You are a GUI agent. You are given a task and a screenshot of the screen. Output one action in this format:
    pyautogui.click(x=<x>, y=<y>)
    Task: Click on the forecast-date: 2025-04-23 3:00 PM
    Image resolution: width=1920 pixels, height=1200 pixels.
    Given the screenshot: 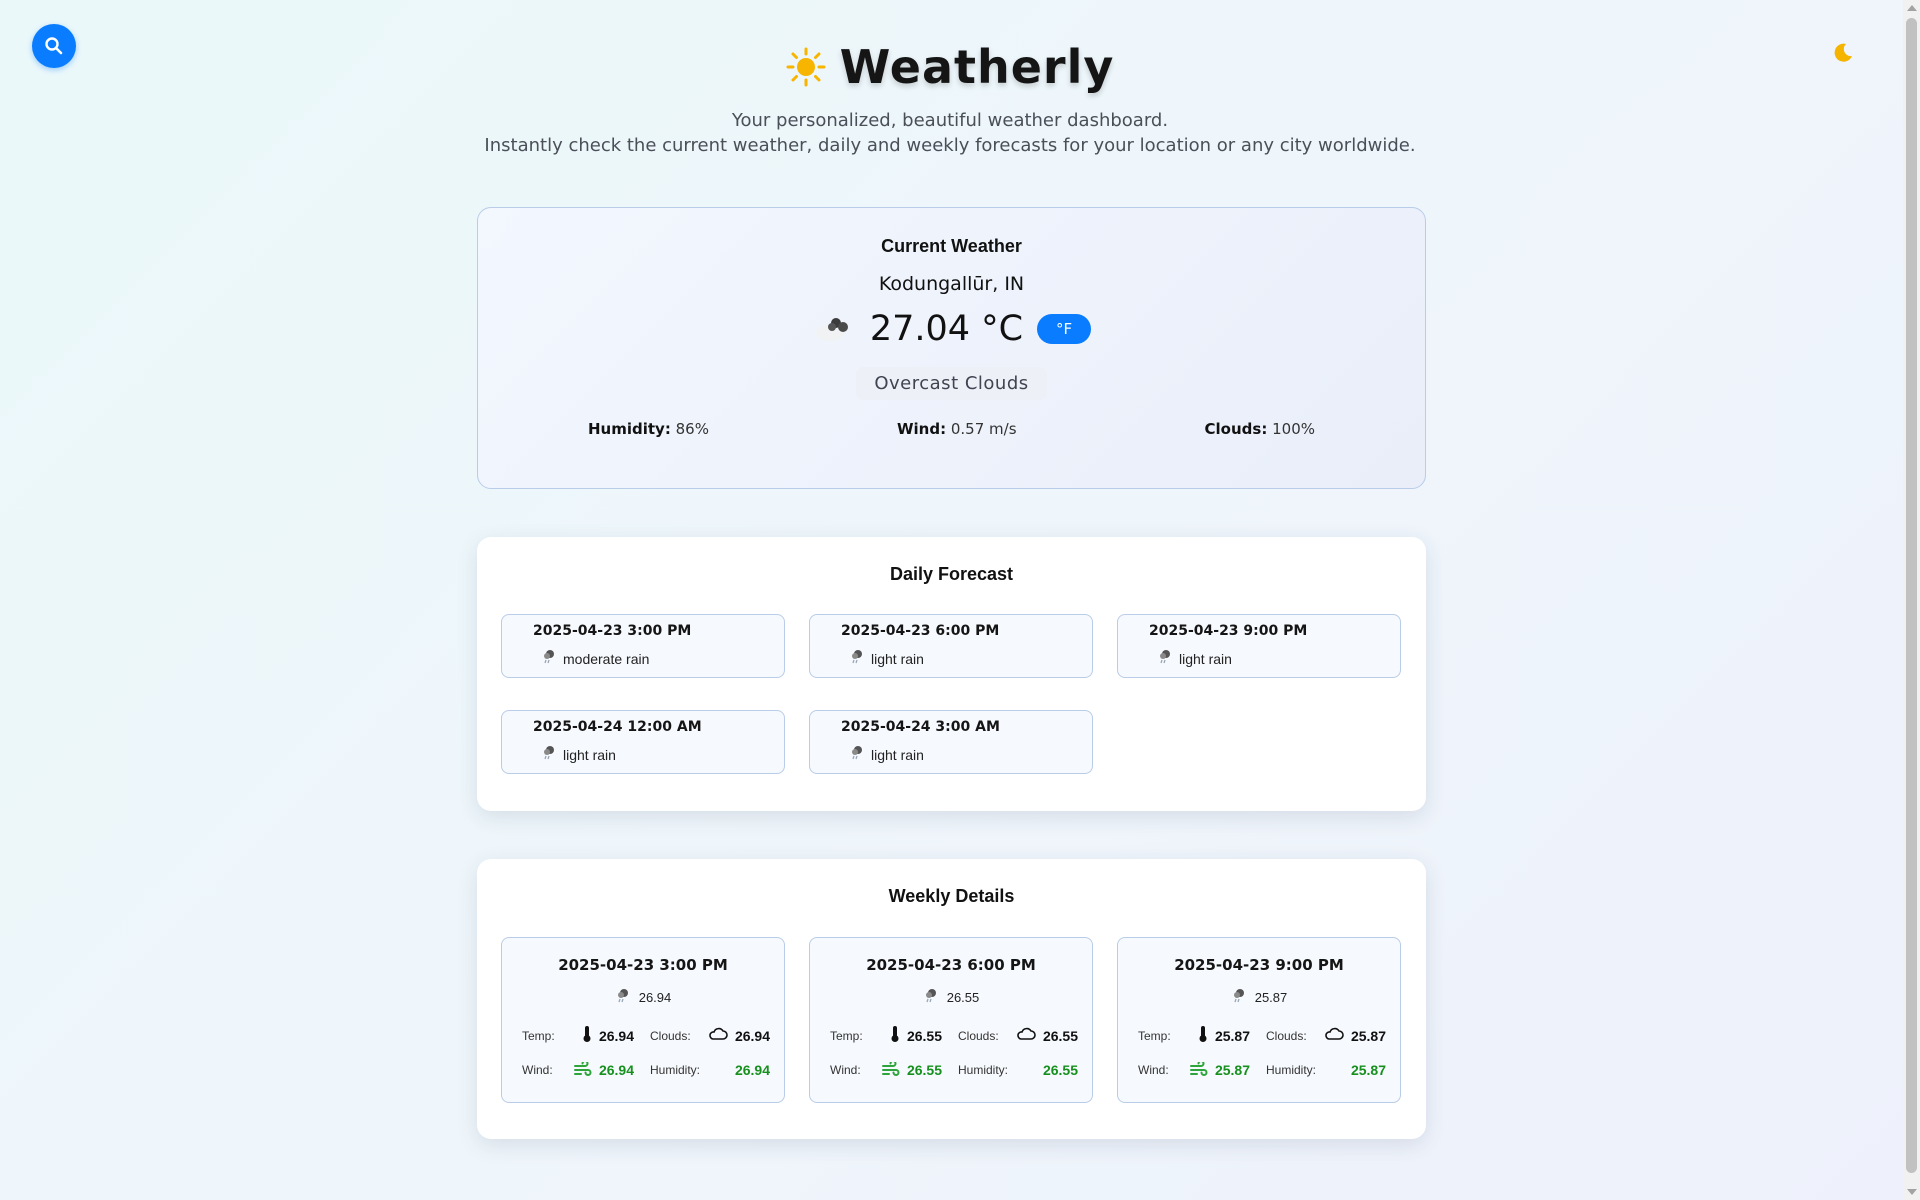 What is the action you would take?
    pyautogui.click(x=612, y=631)
    